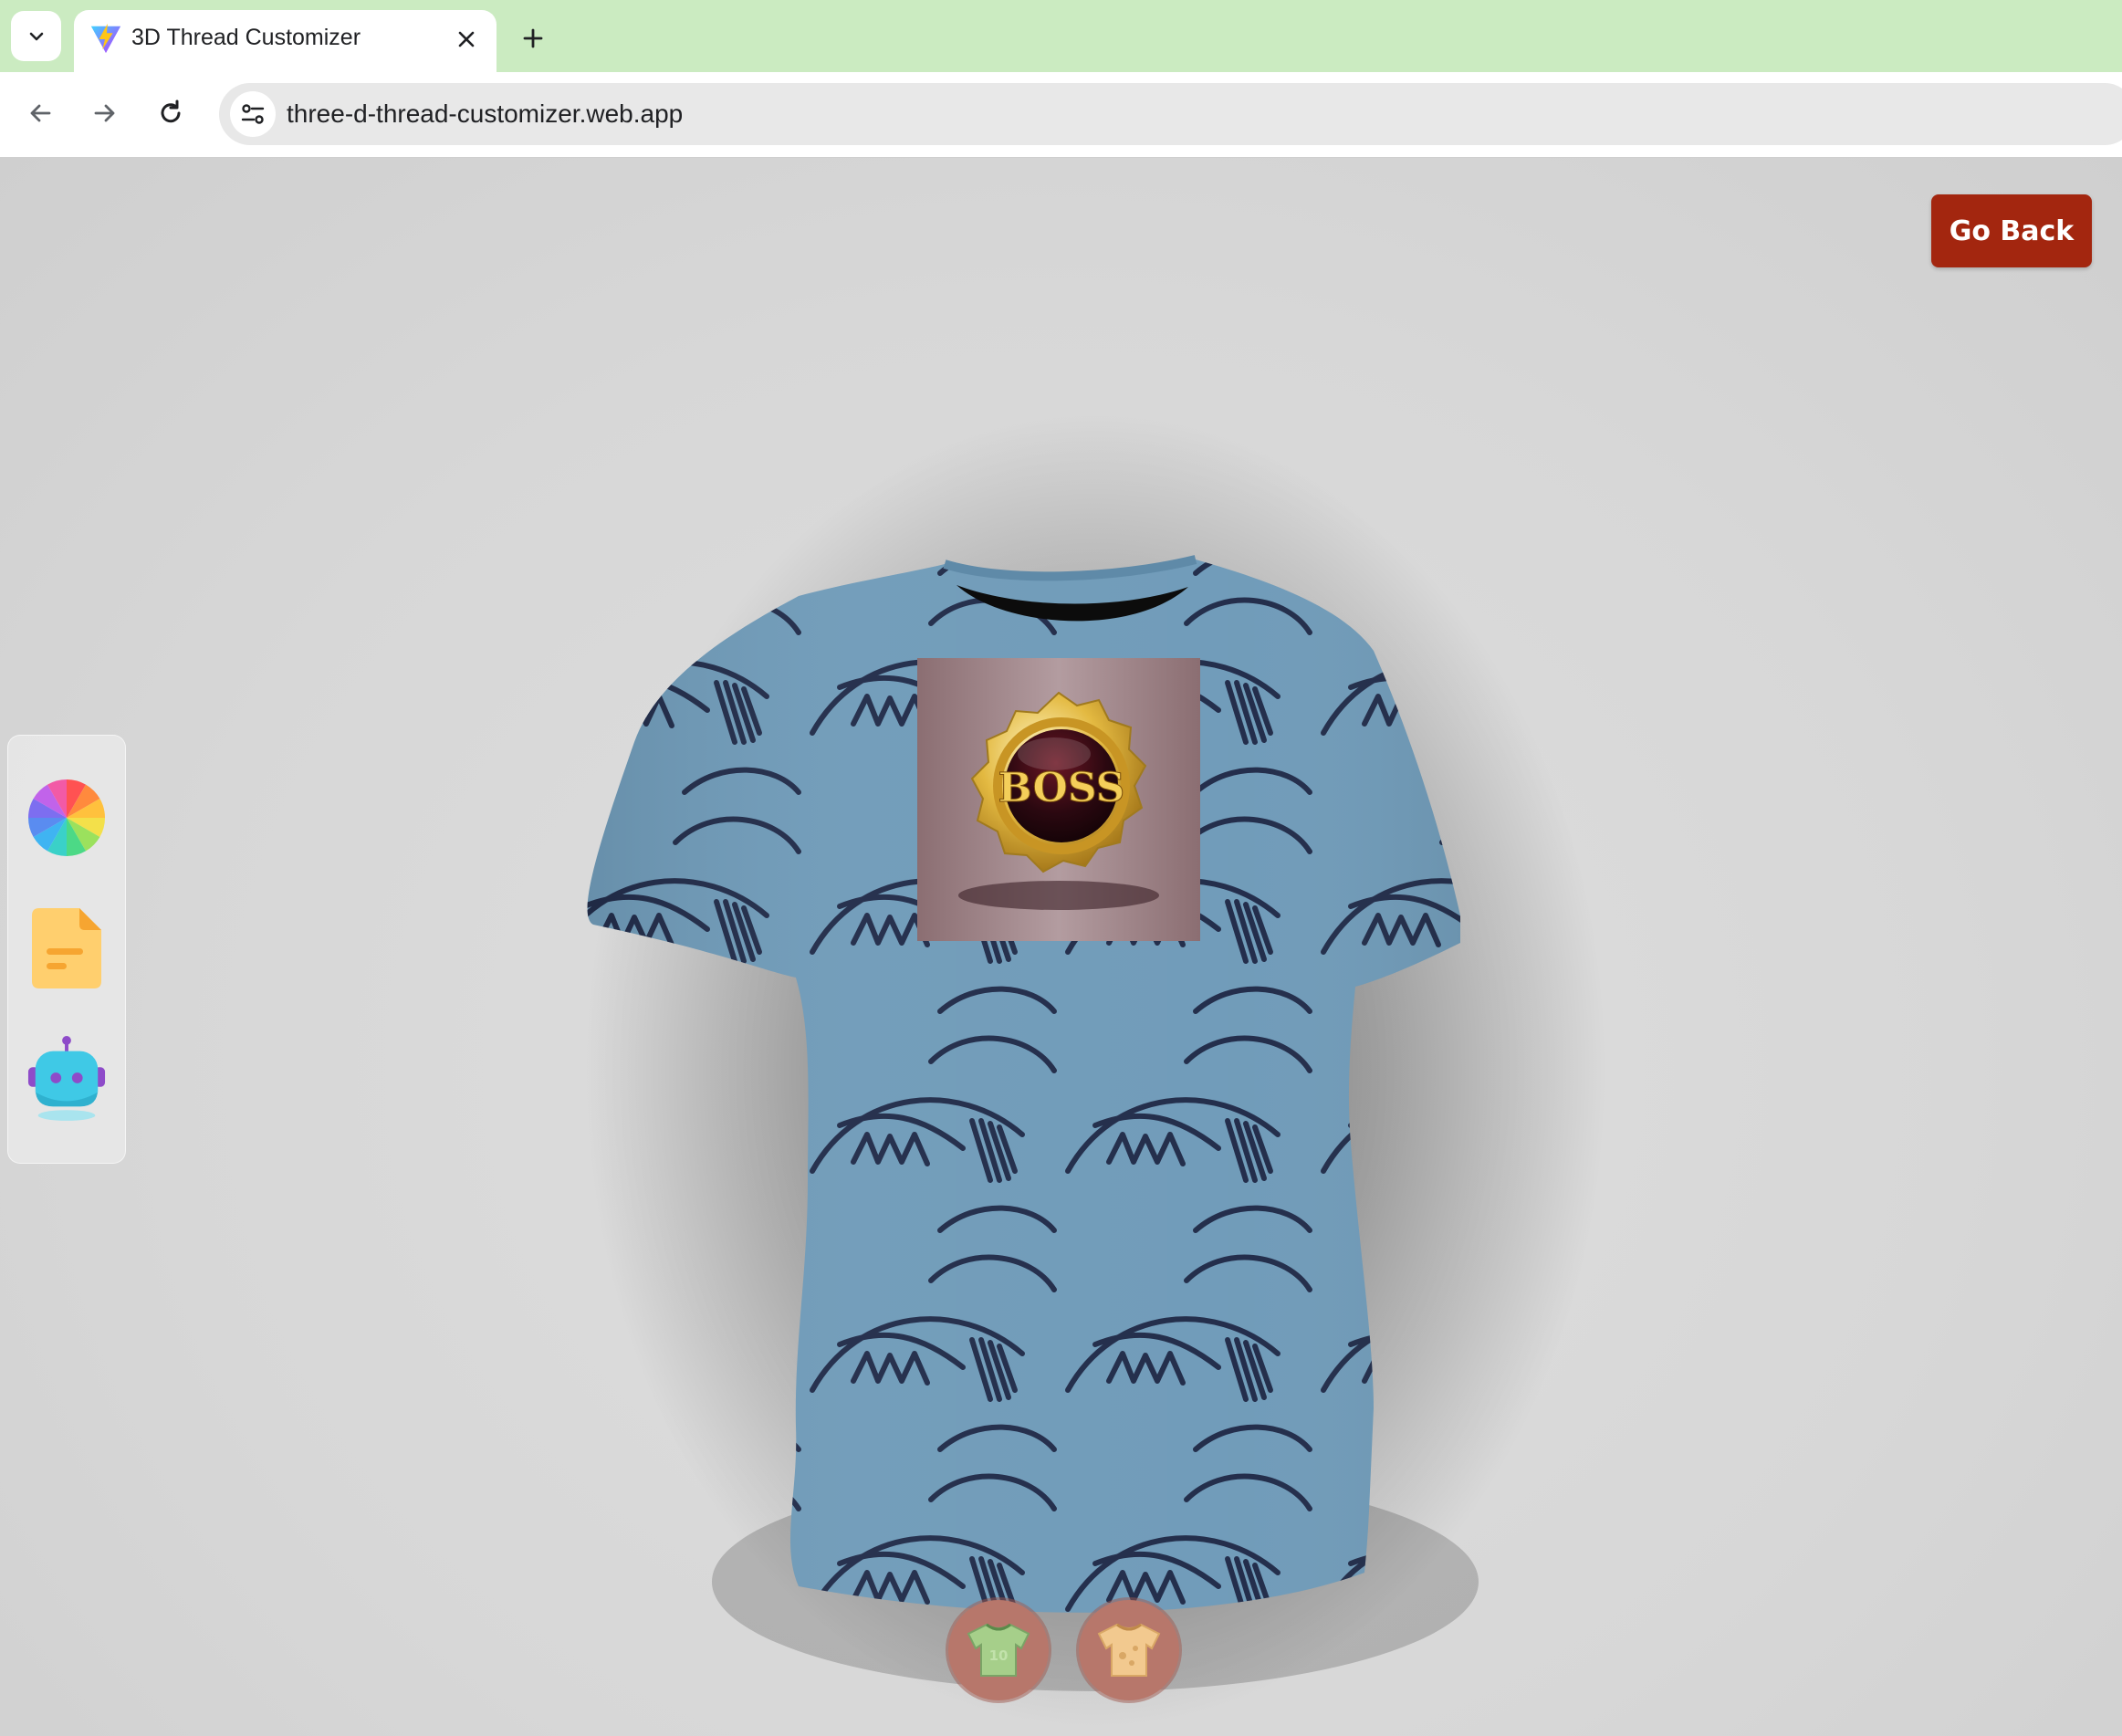 The image size is (2122, 1736). I want to click on arrow-right-icon, so click(104, 113).